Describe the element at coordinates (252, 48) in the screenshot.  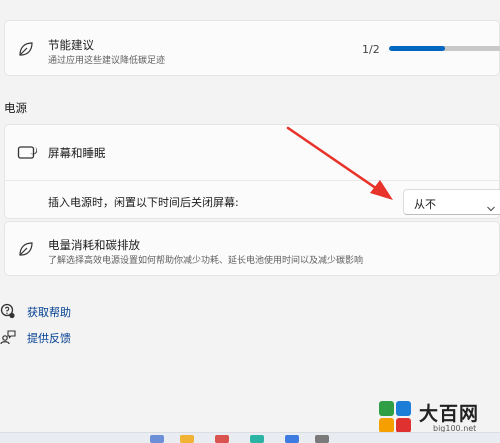
I see `energy-recommendations-card: 节能建议 通过应用这些建议降低碳足迹 1/2` at that location.